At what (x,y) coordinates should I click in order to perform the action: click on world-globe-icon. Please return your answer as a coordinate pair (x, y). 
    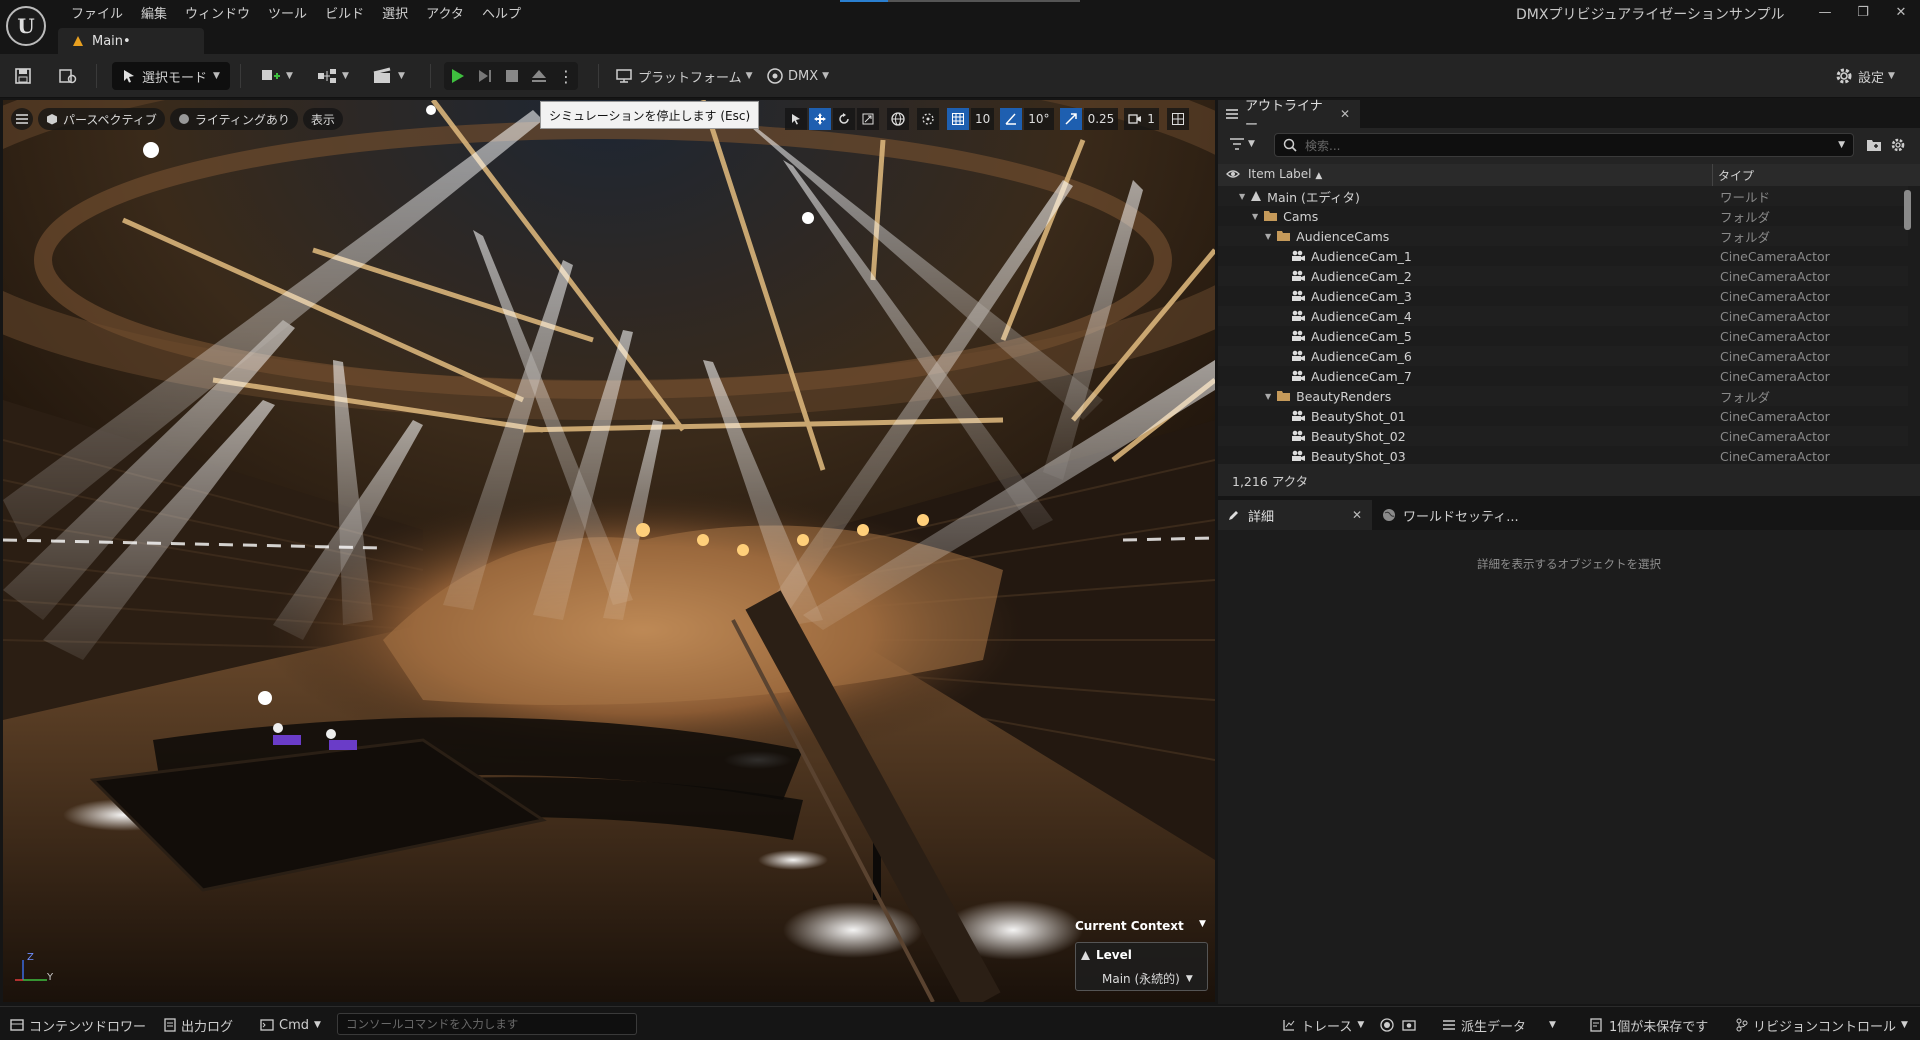
    Looking at the image, I should click on (1389, 515).